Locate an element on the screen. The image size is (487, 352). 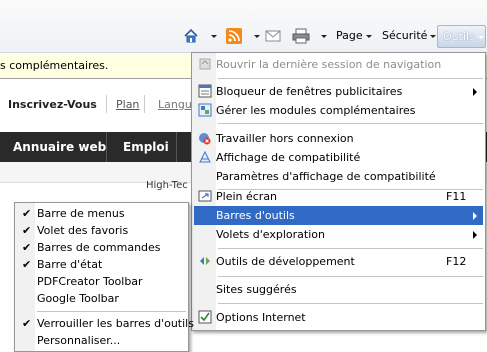
compatibility-view-icon is located at coordinates (205, 156).